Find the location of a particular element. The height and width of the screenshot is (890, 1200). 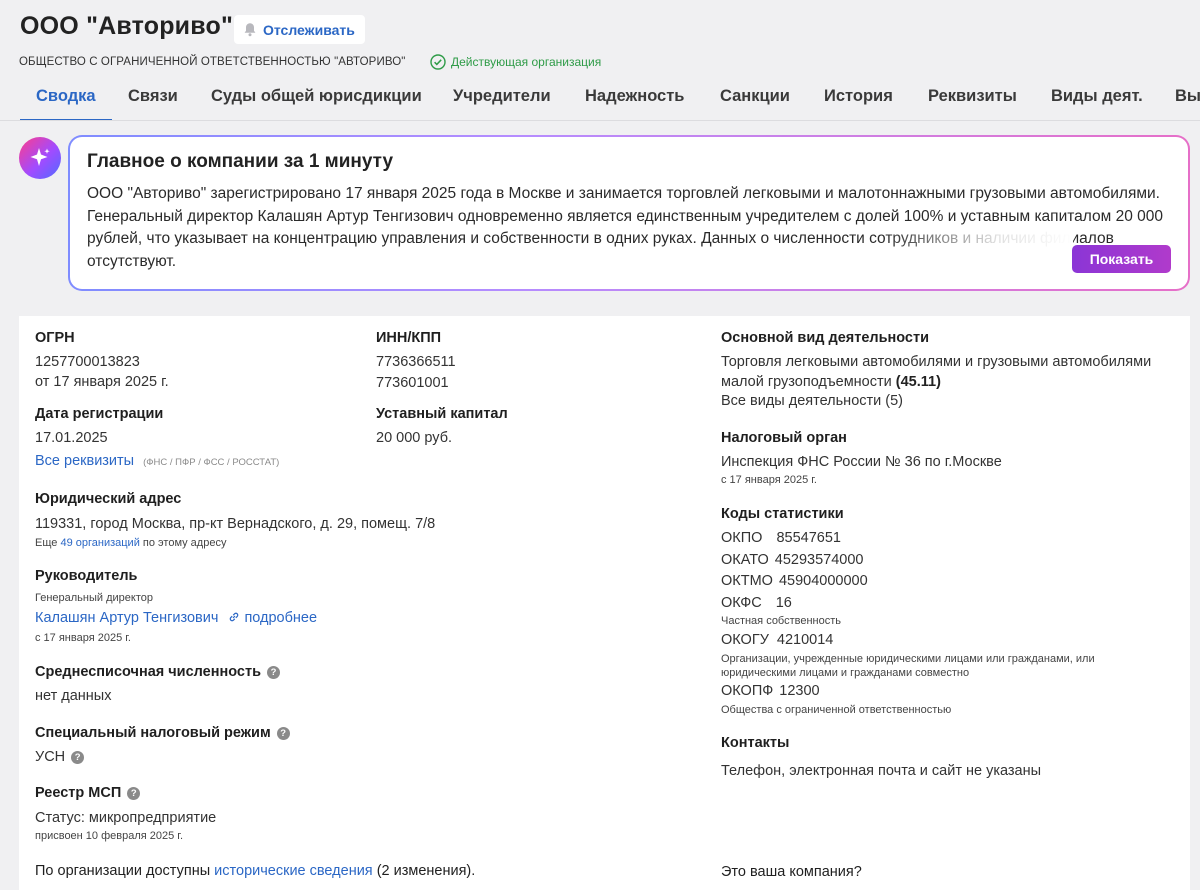

okato-key: ОКАТО is located at coordinates (745, 560).